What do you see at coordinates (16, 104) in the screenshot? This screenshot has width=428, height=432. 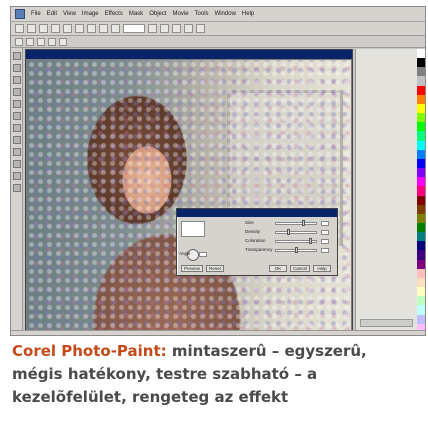 I see `eyedropper-tool-icon` at bounding box center [16, 104].